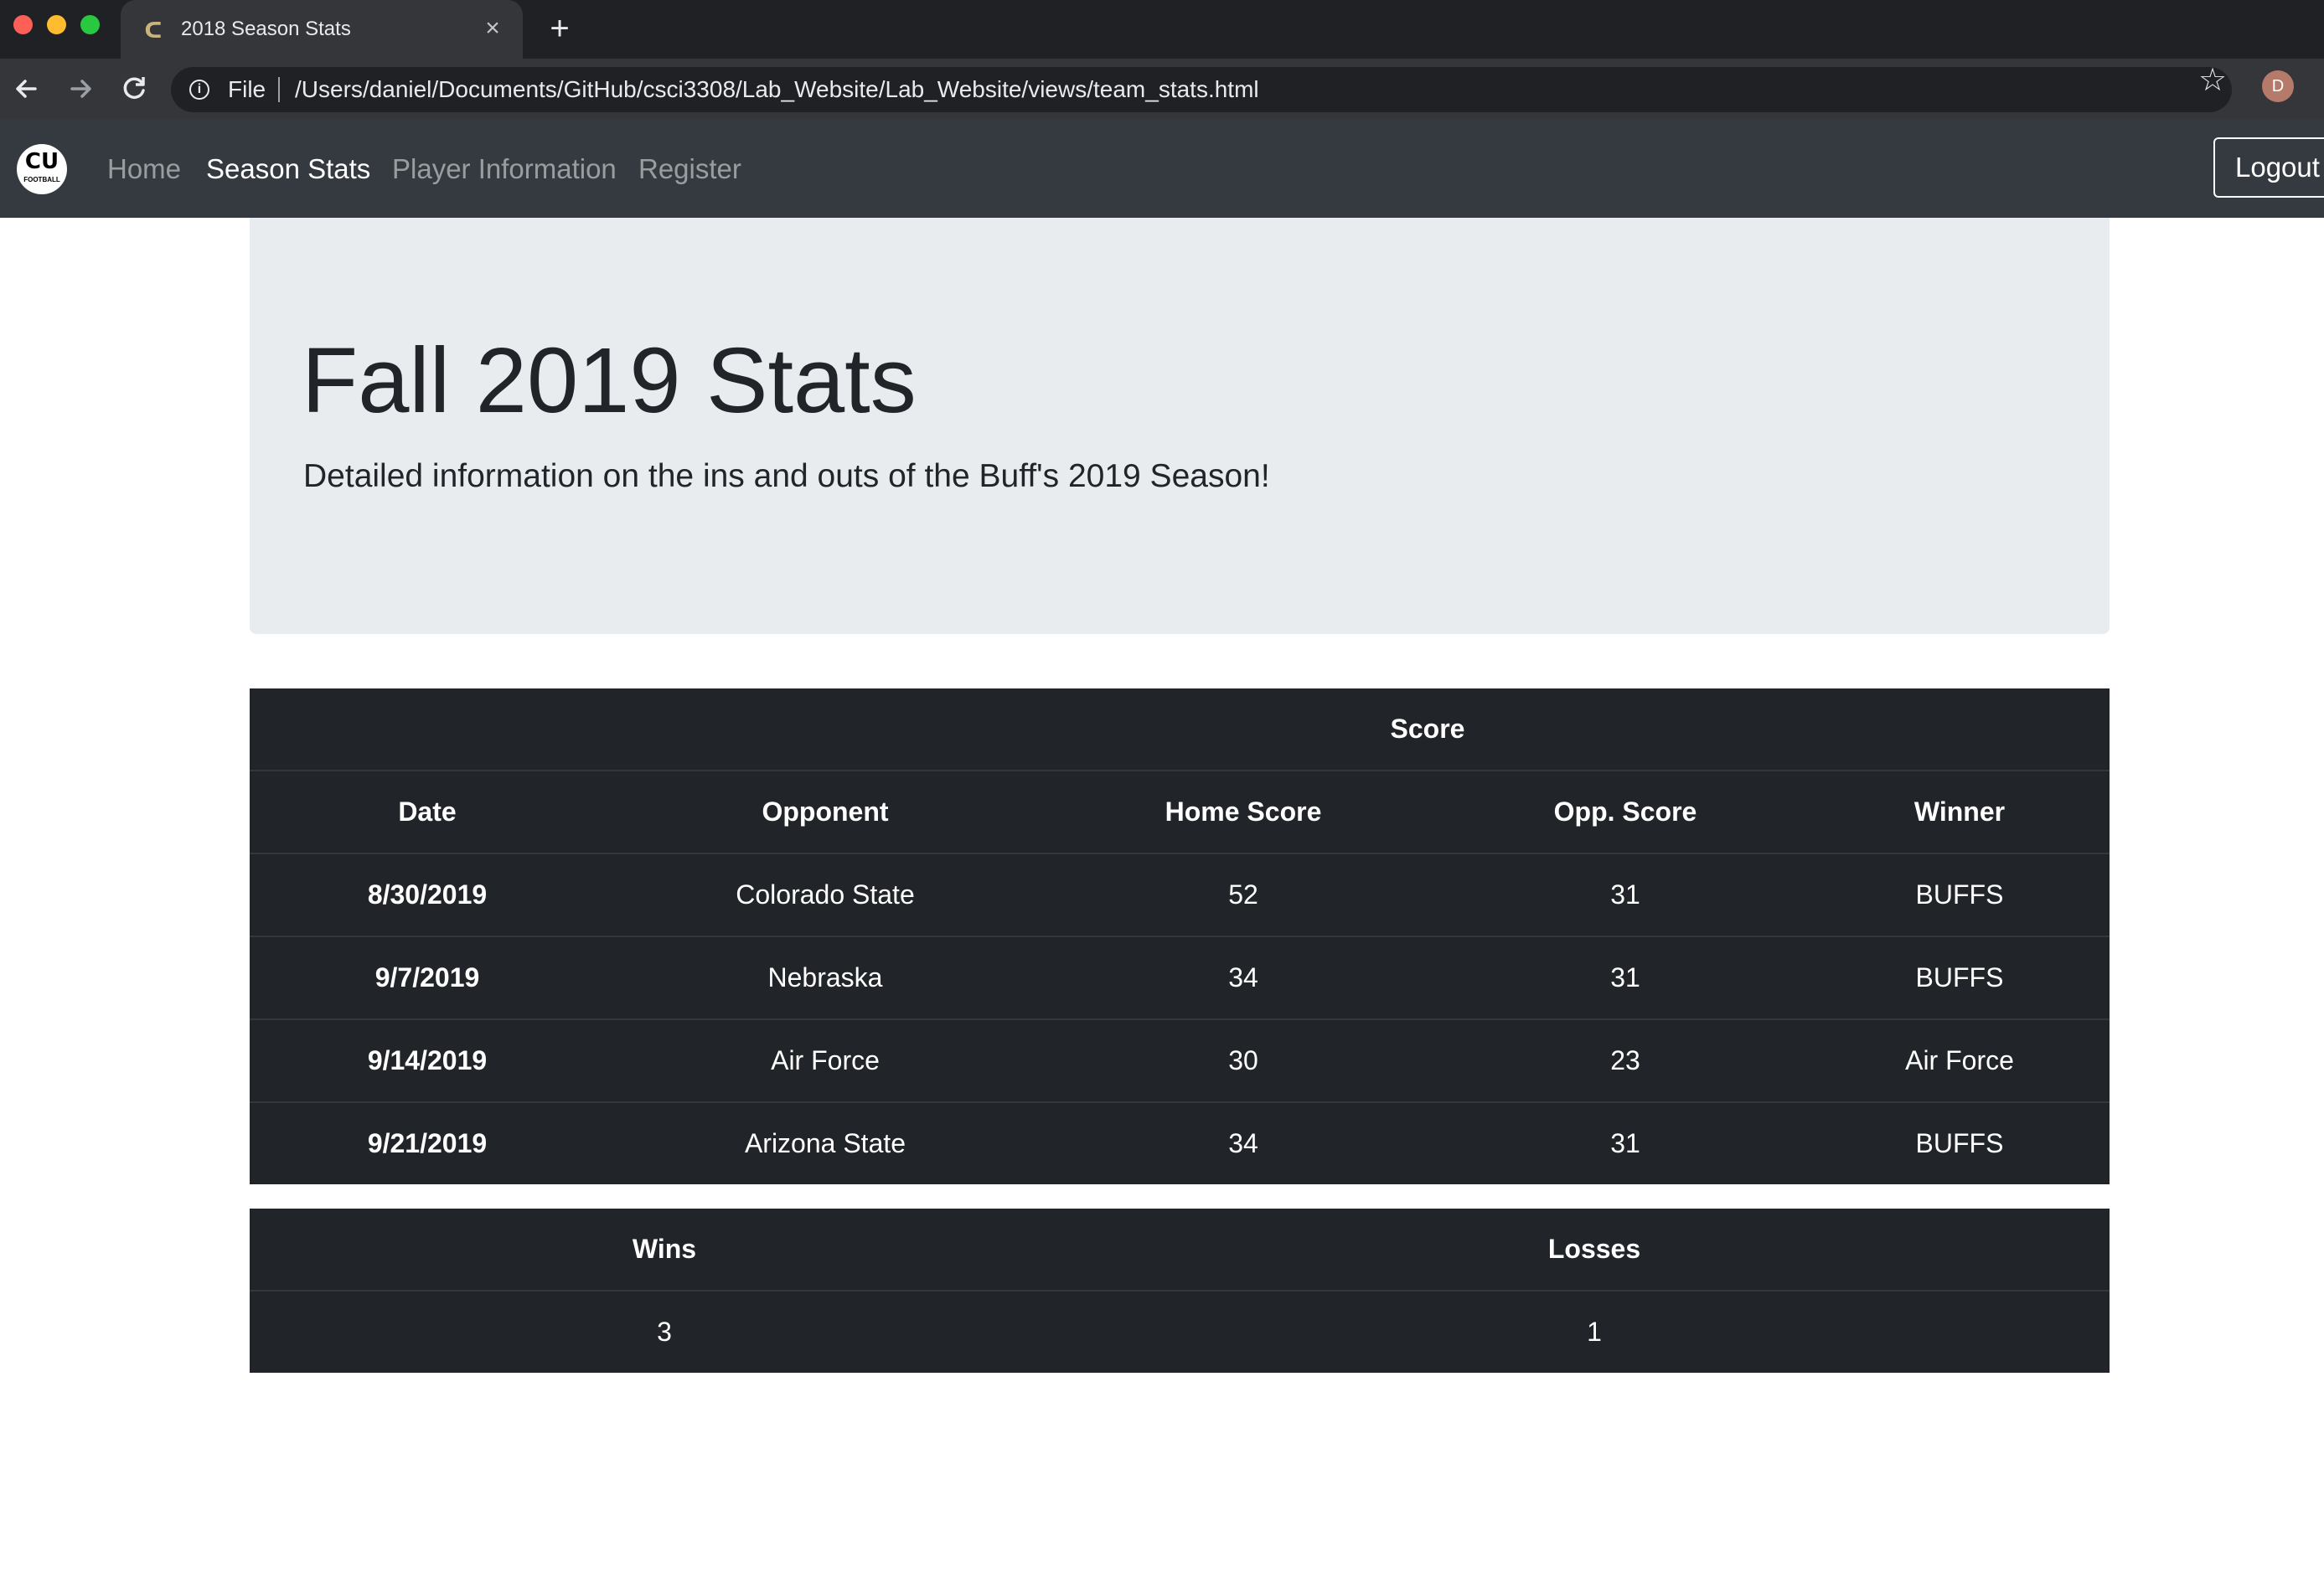 The width and height of the screenshot is (2324, 1588). I want to click on game-date: 9/21/2019, so click(427, 1142).